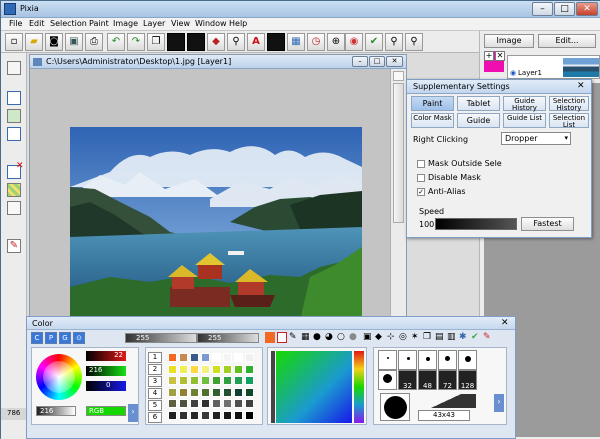 This screenshot has height=439, width=600. I want to click on magic-icon: ✱, so click(463, 337).